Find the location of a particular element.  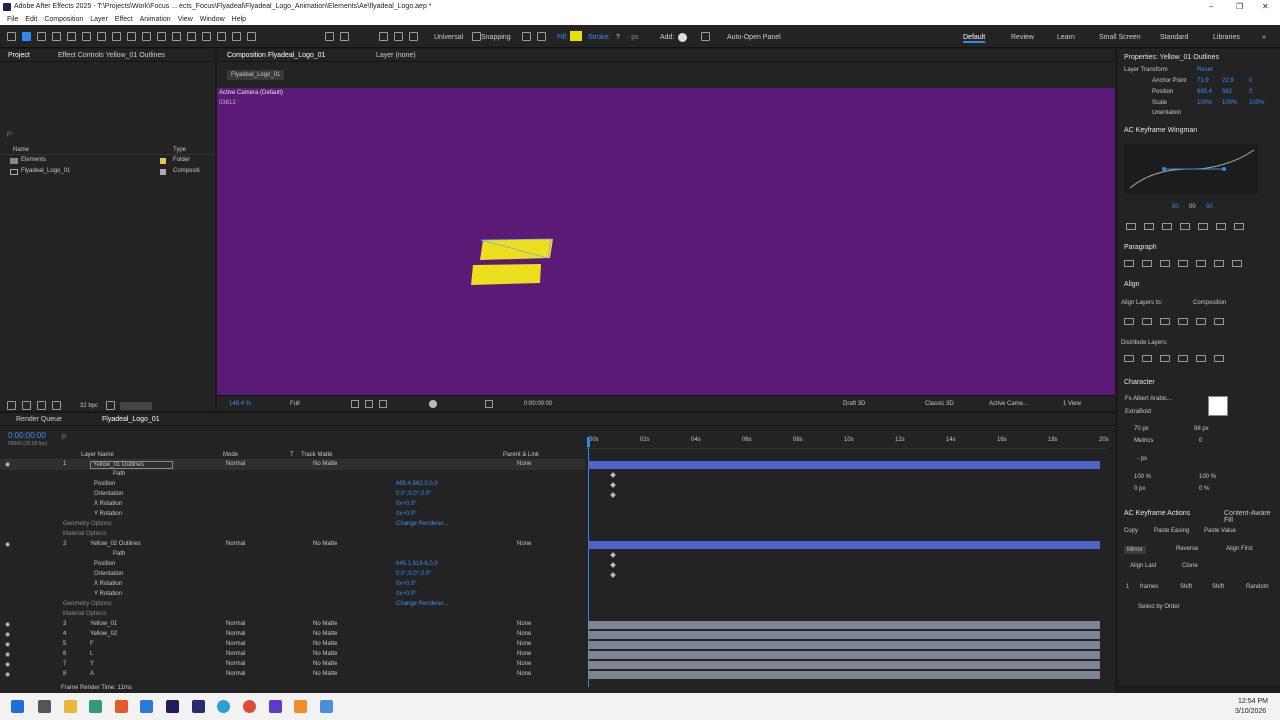

bpc-label: 32 bpc is located at coordinates (89, 406).